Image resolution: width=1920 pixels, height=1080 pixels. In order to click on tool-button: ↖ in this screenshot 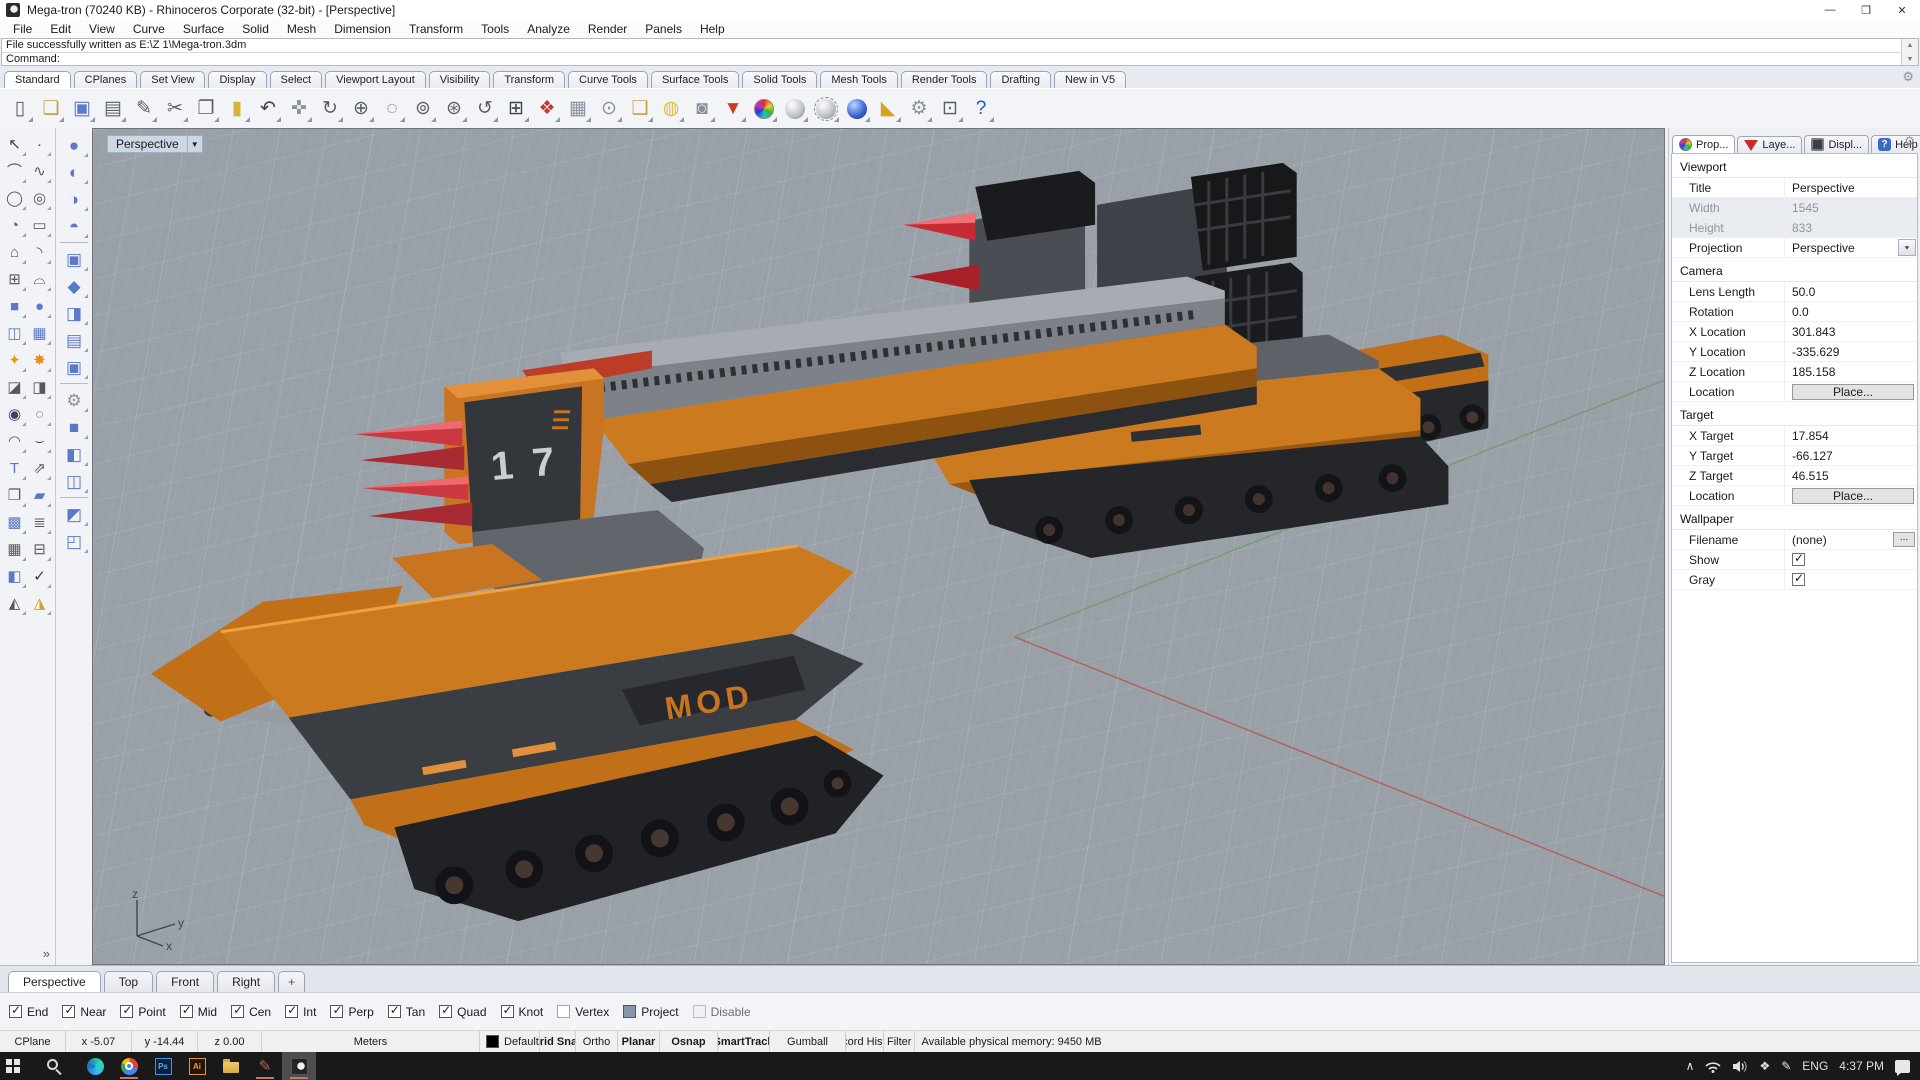, I will do `click(14, 144)`.